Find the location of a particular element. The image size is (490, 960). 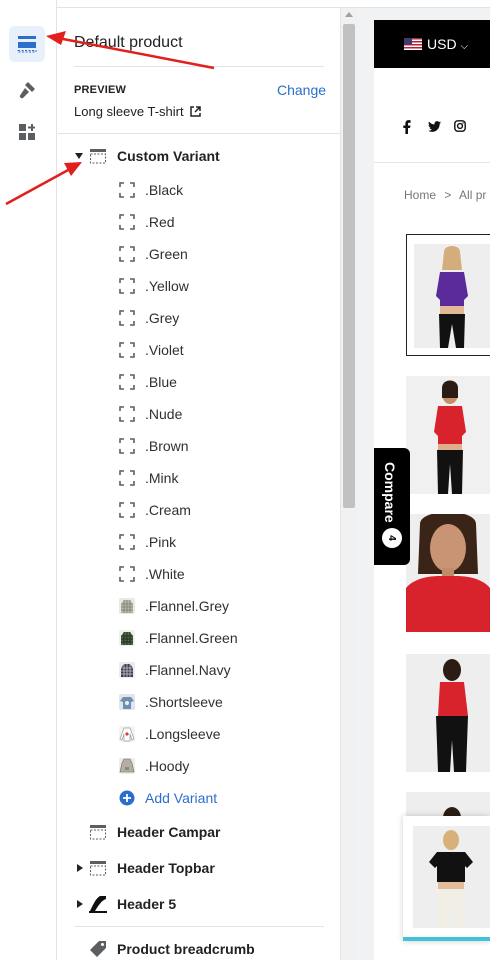

variant-label: .Cream is located at coordinates (168, 510).